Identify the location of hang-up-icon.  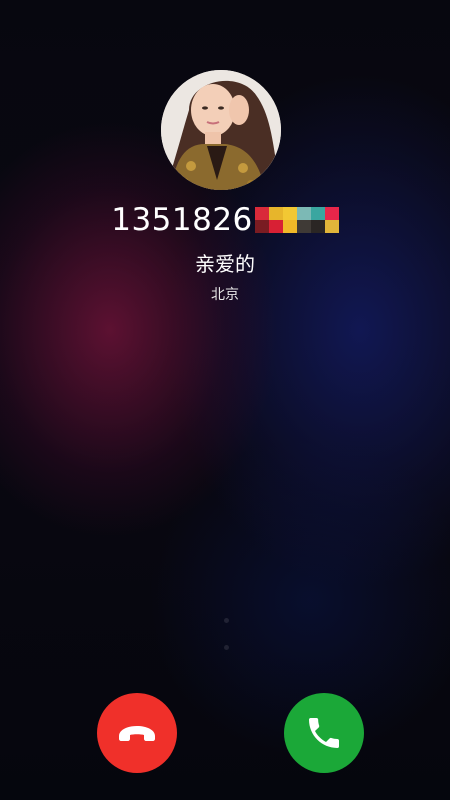
(137, 733).